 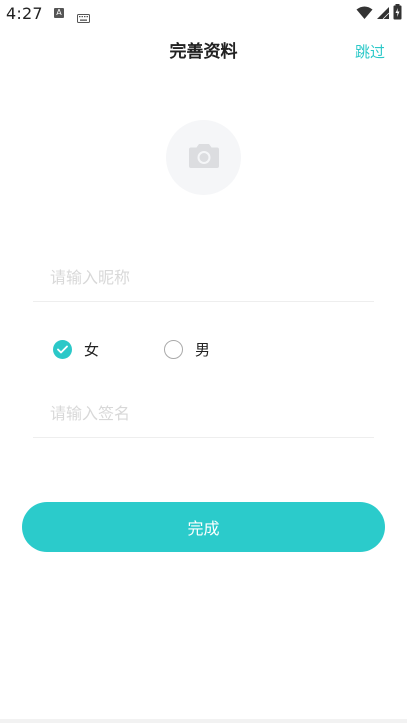 I want to click on radio-unchecked-icon, so click(x=173, y=349).